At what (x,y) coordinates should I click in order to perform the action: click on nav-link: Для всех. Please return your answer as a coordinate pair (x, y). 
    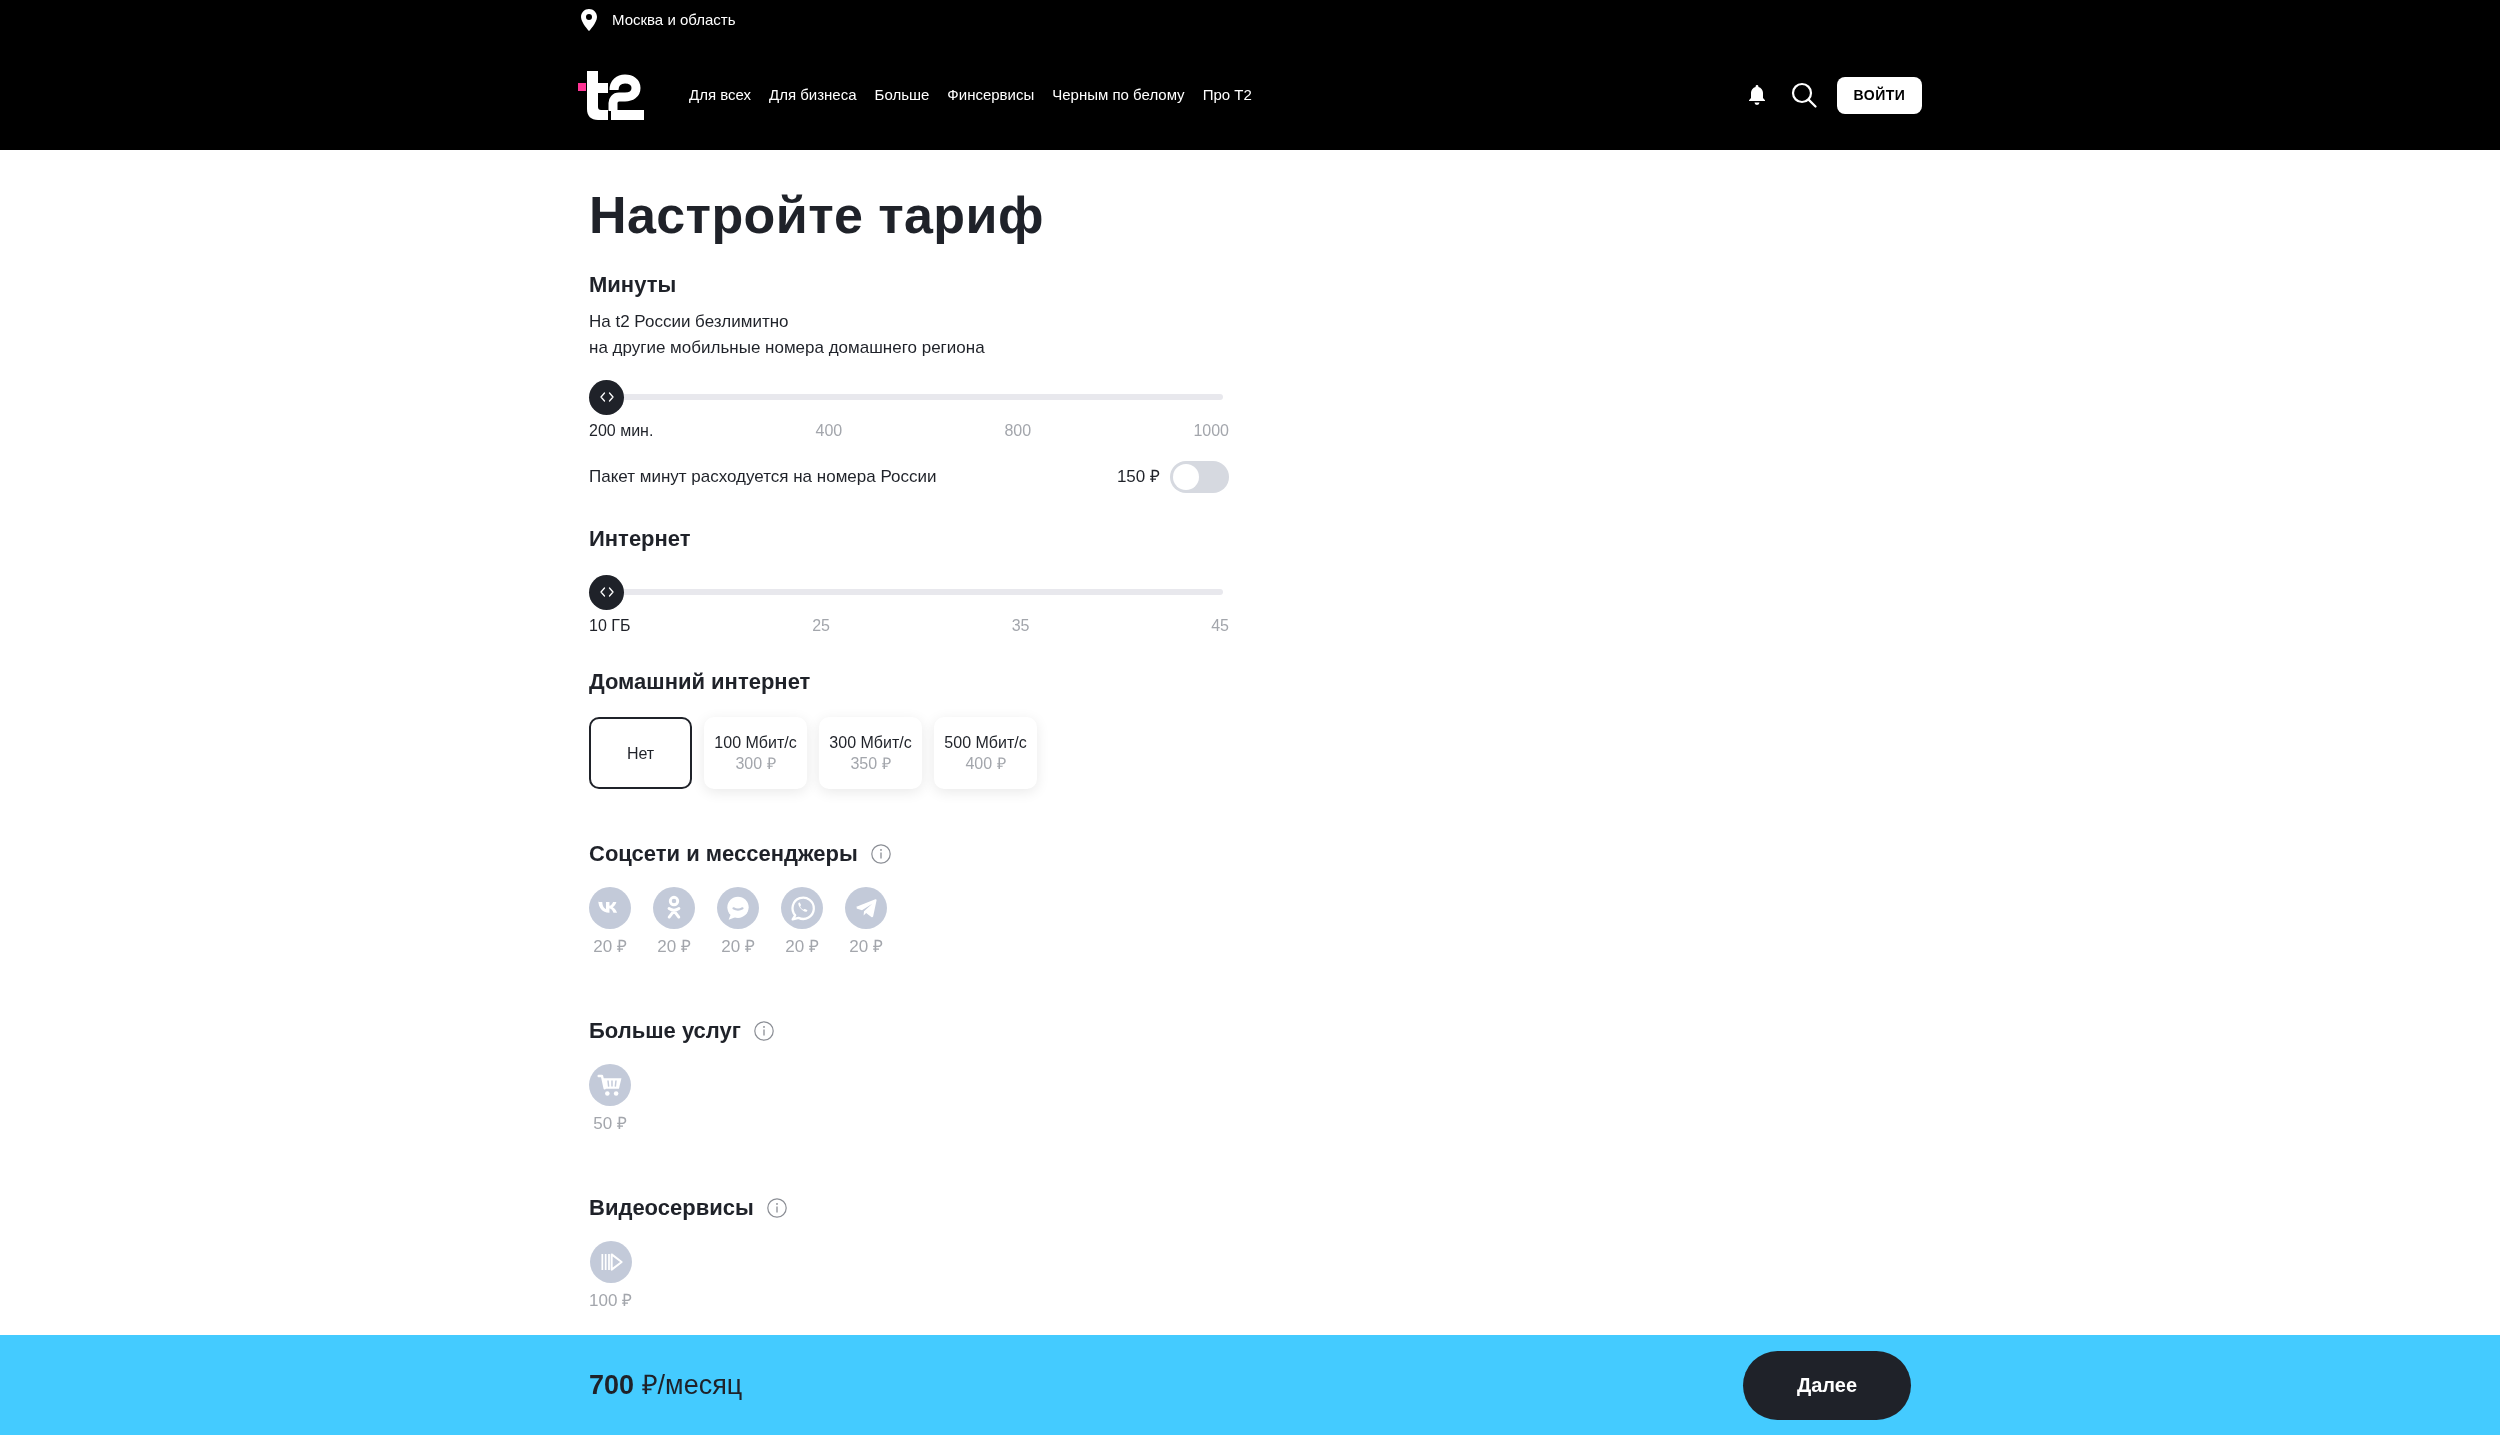
    Looking at the image, I should click on (720, 95).